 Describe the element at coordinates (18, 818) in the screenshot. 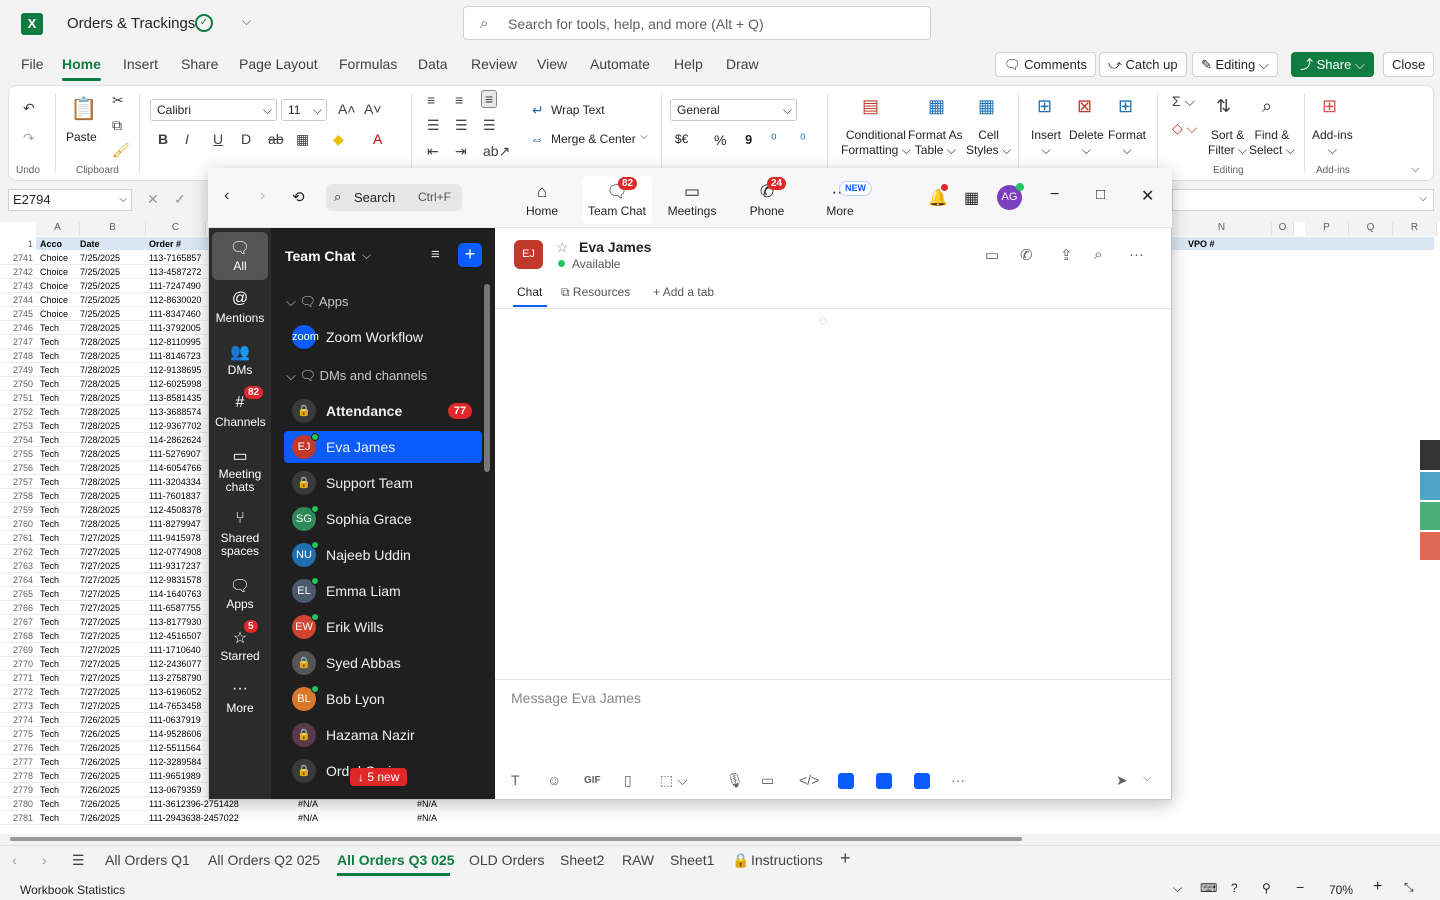

I see `row-number: 2781` at that location.